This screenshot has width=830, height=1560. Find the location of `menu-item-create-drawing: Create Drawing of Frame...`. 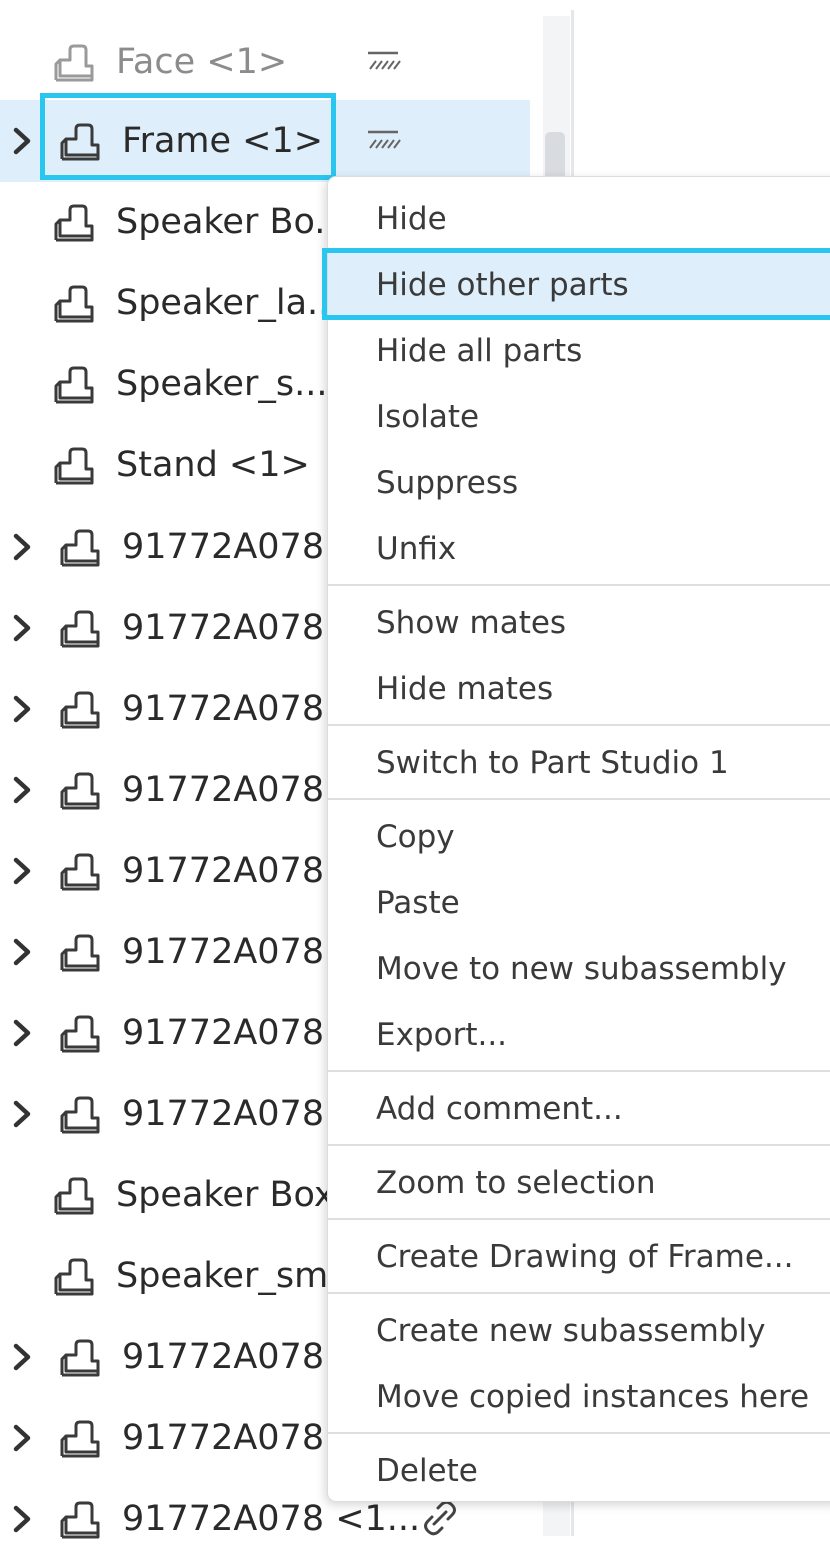

menu-item-create-drawing: Create Drawing of Frame... is located at coordinates (585, 1257).